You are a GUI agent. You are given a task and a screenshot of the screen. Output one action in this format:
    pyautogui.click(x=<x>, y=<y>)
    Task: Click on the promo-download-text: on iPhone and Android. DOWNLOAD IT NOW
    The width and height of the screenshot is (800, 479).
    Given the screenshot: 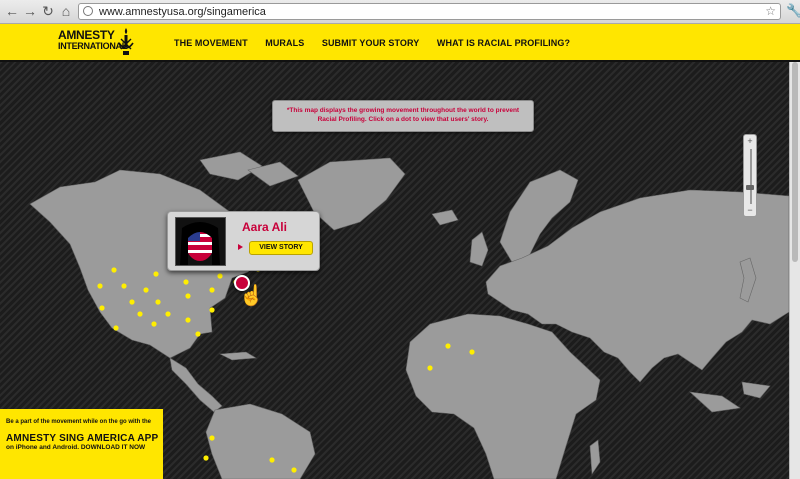 What is the action you would take?
    pyautogui.click(x=75, y=448)
    